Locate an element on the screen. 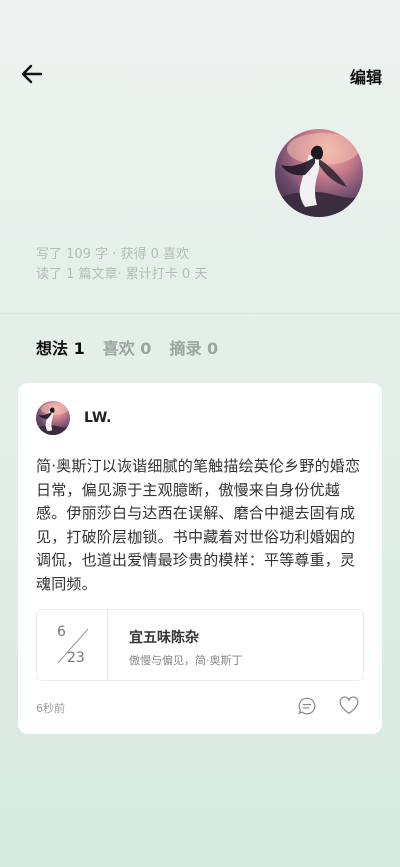 This screenshot has height=867, width=400. quote-title: 宜五味陈杂 is located at coordinates (164, 638).